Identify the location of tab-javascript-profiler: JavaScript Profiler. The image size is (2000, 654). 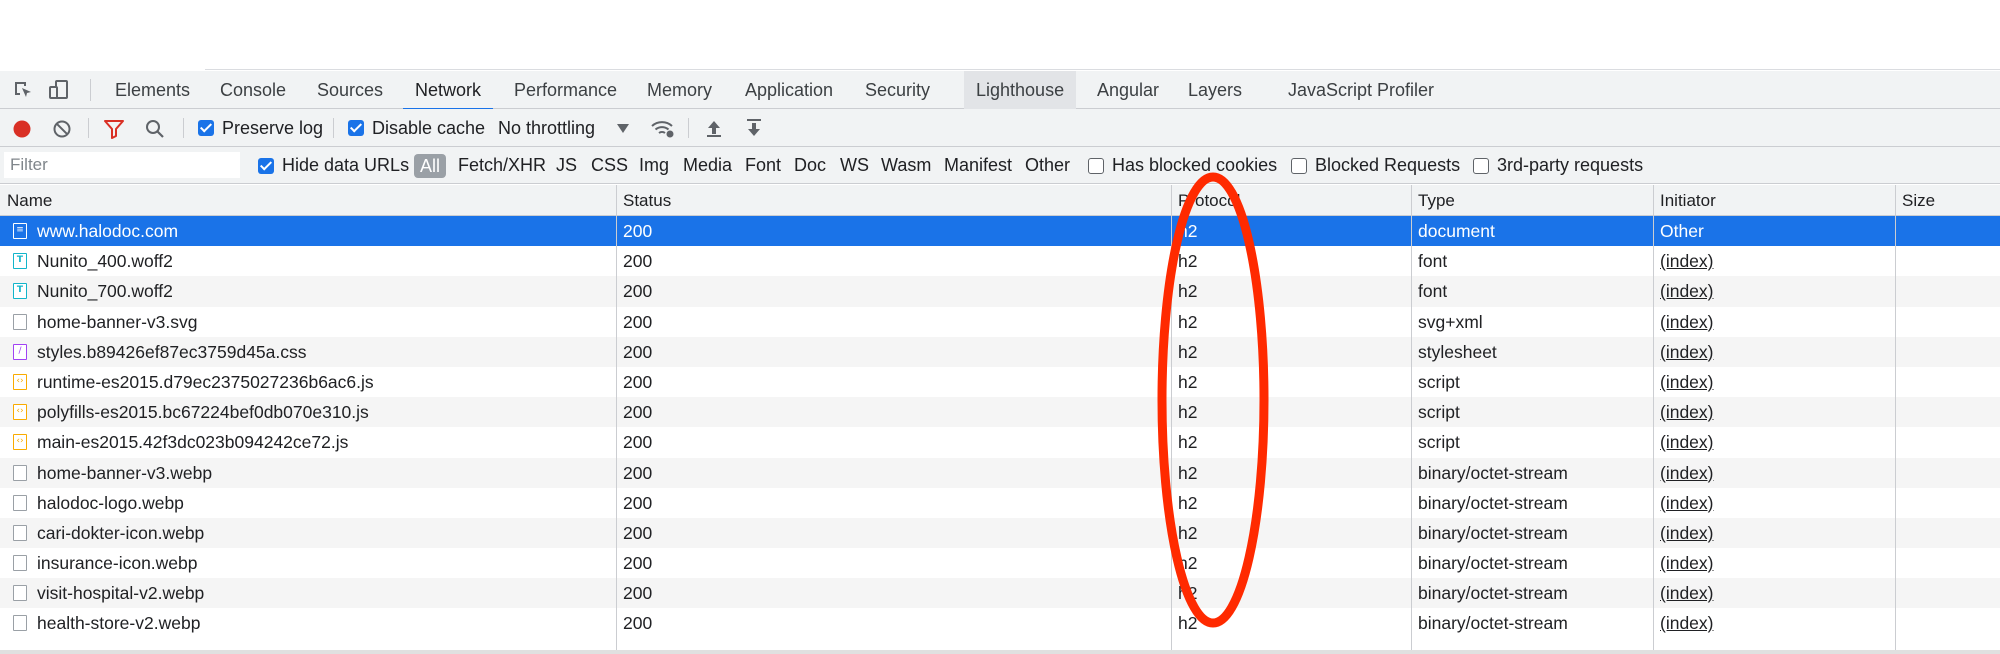
(1361, 90).